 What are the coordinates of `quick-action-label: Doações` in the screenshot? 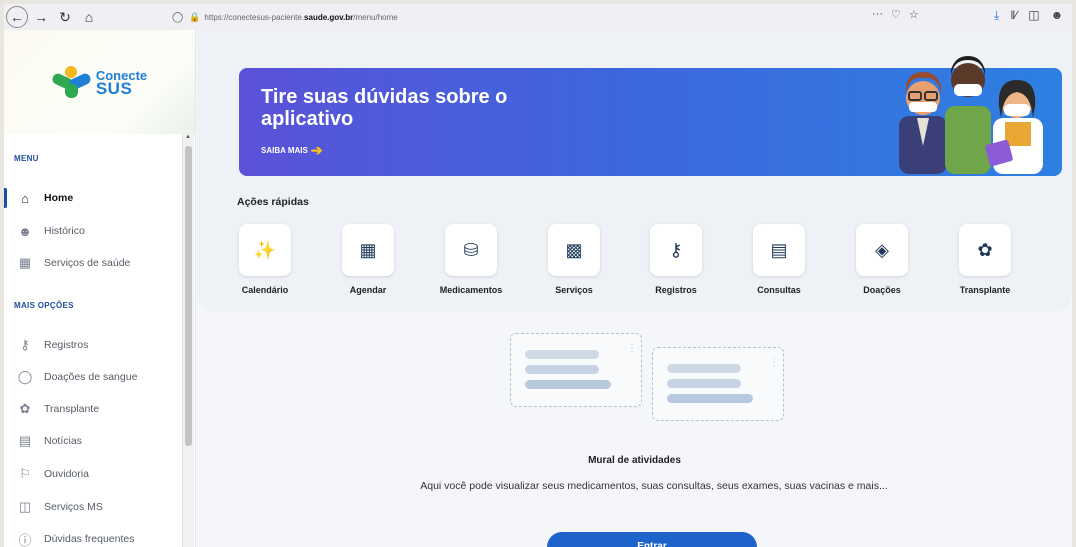 It's located at (882, 290).